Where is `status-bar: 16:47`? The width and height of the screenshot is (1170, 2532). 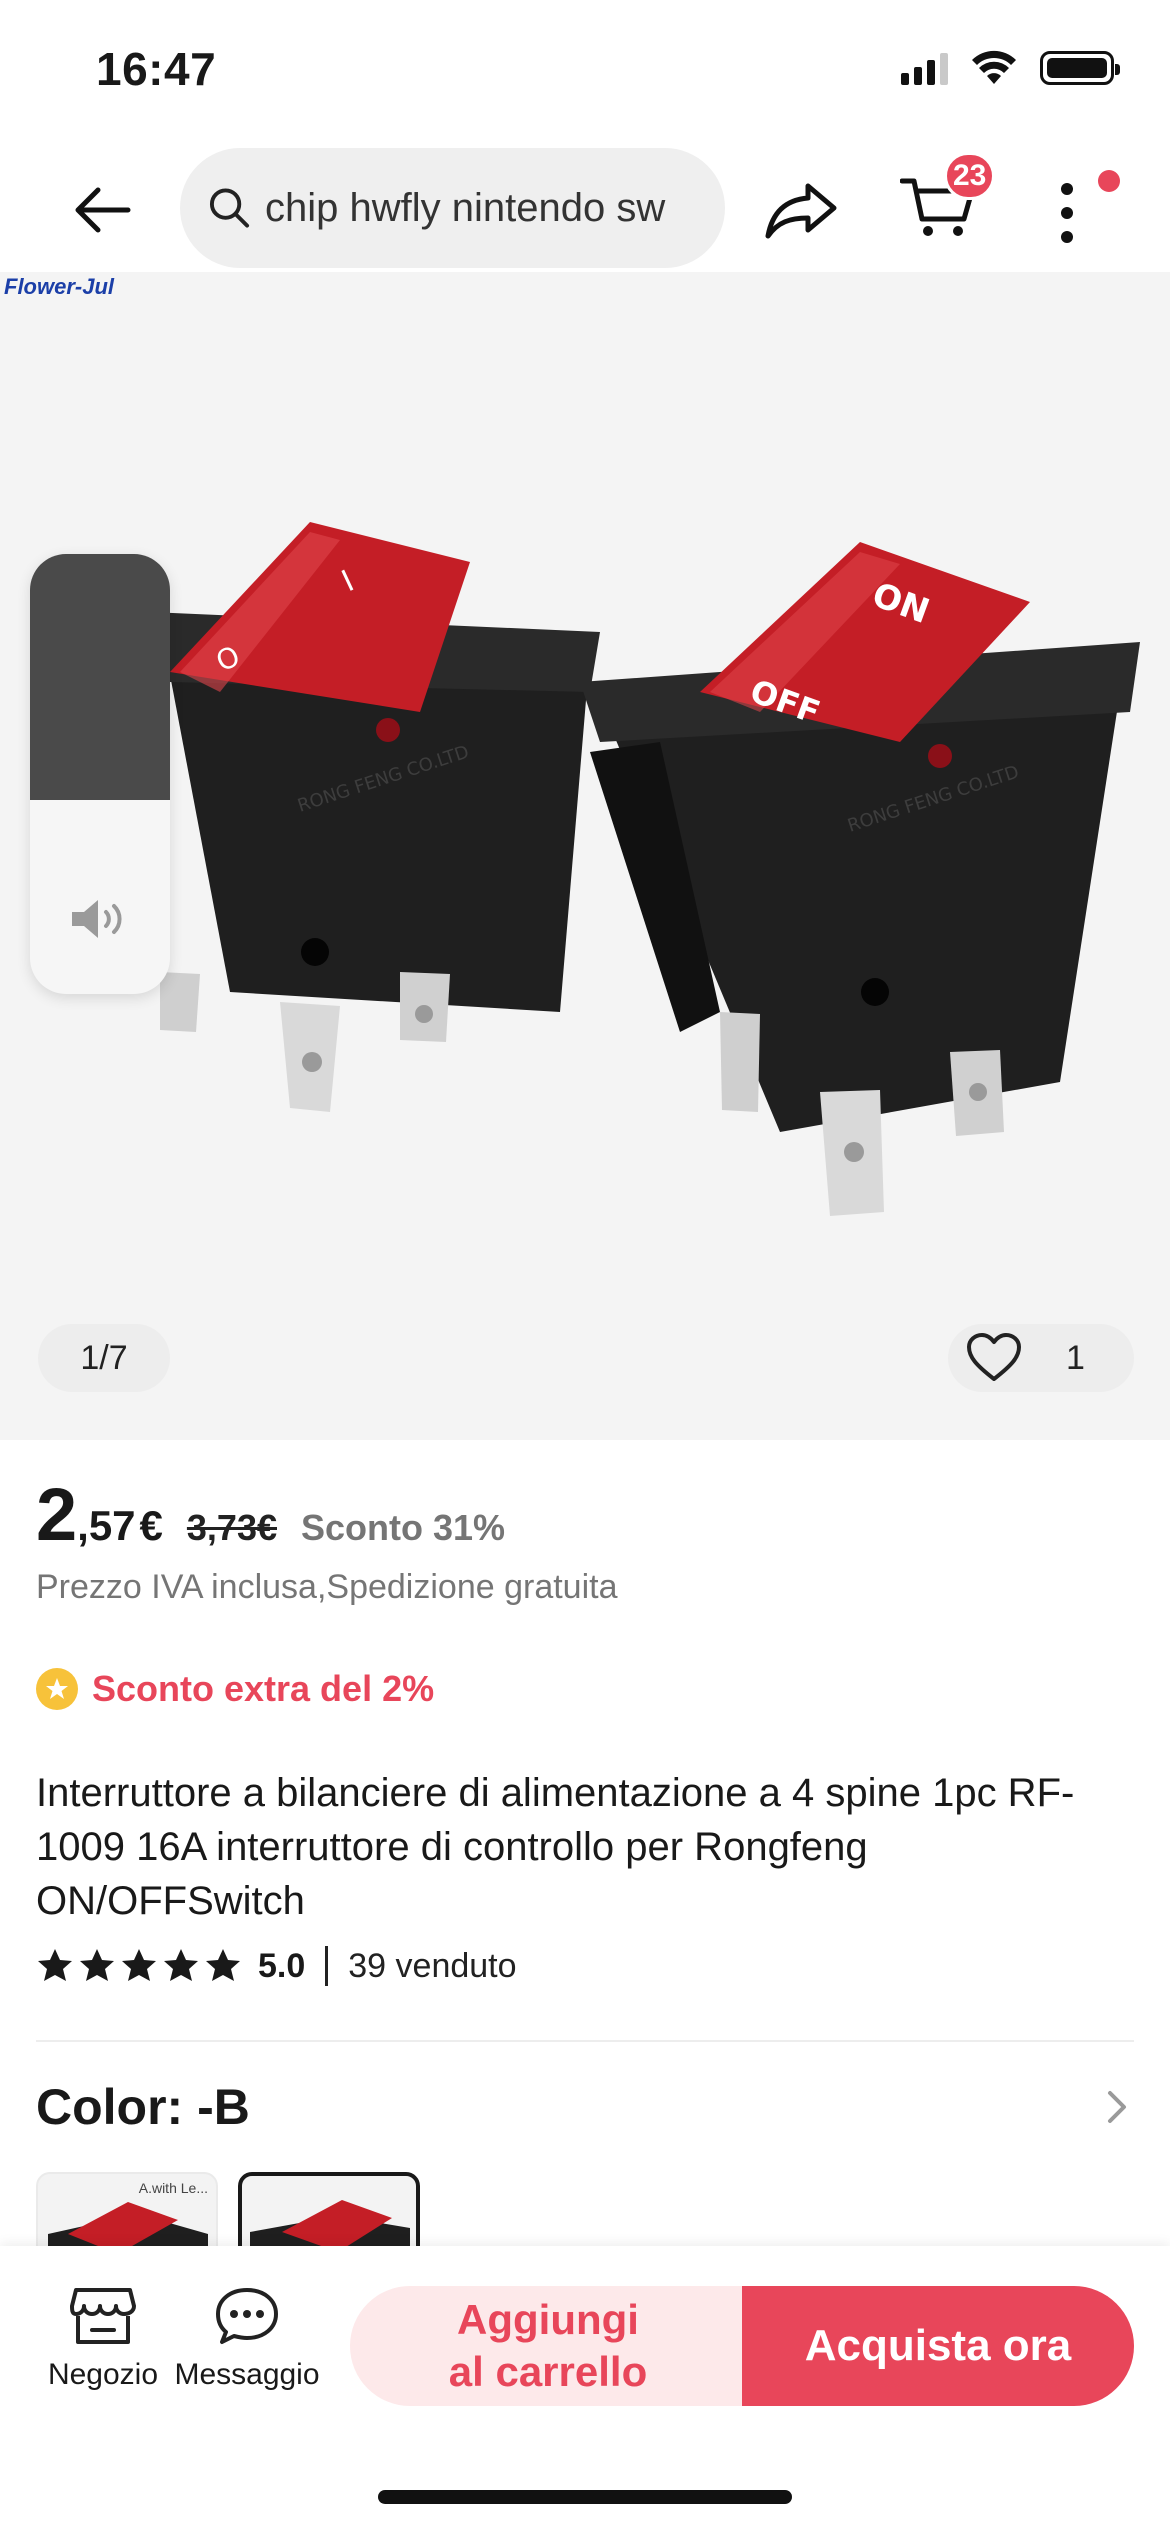
status-bar: 16:47 is located at coordinates (585, 70).